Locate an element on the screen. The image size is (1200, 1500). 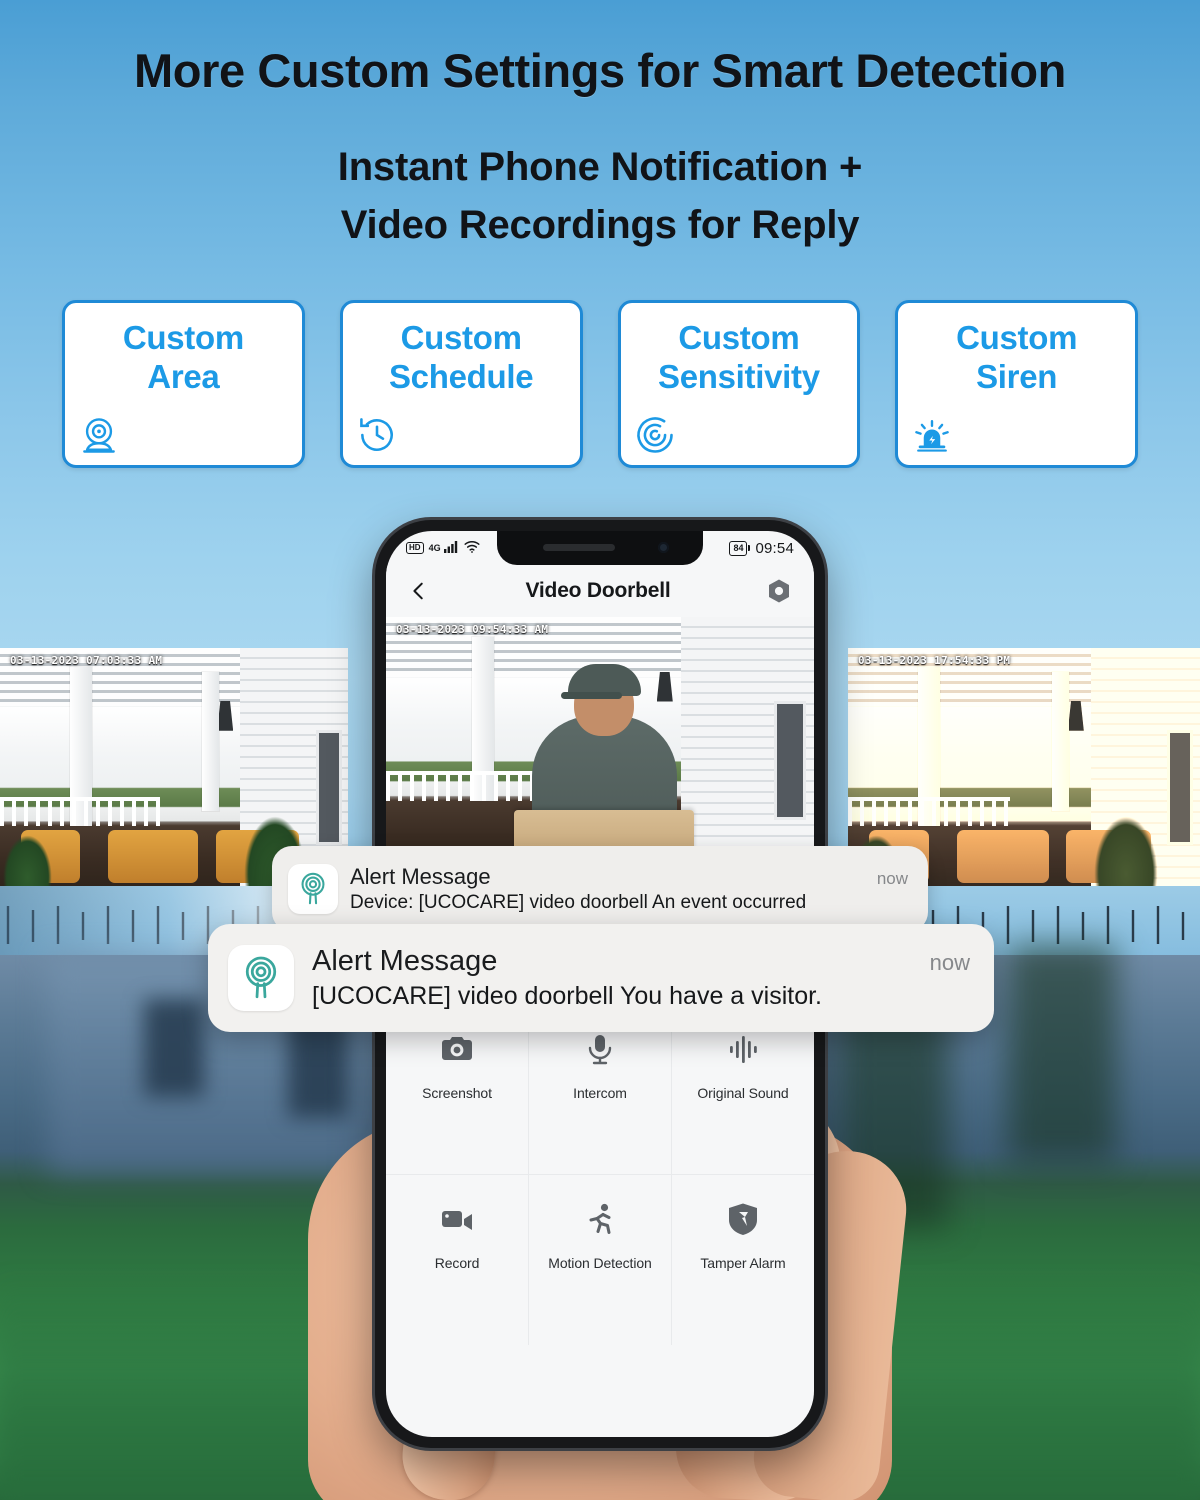
control-record: Record is located at coordinates (457, 1260).